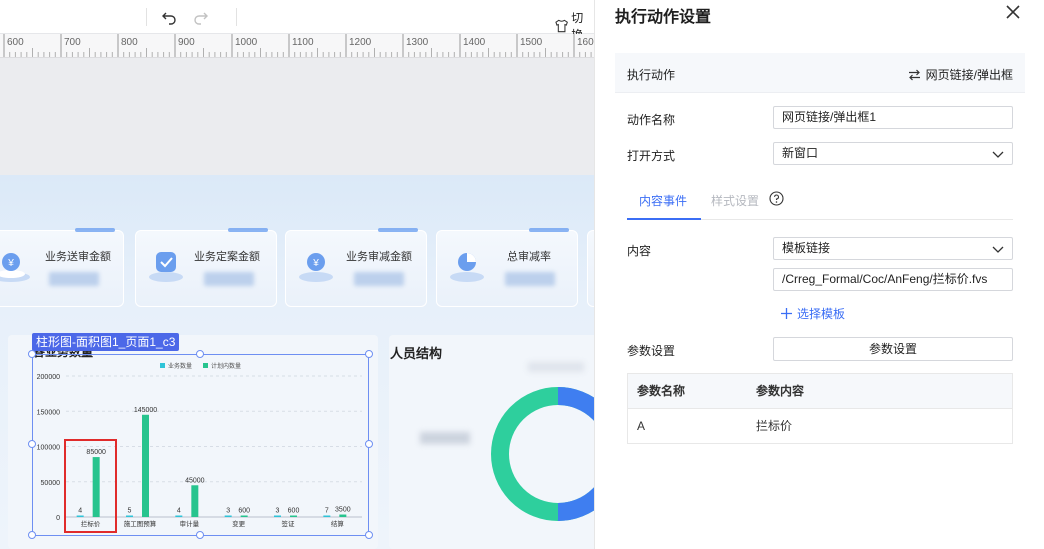 This screenshot has height=549, width=1044. I want to click on open-mode-value: 新窗口, so click(800, 153).